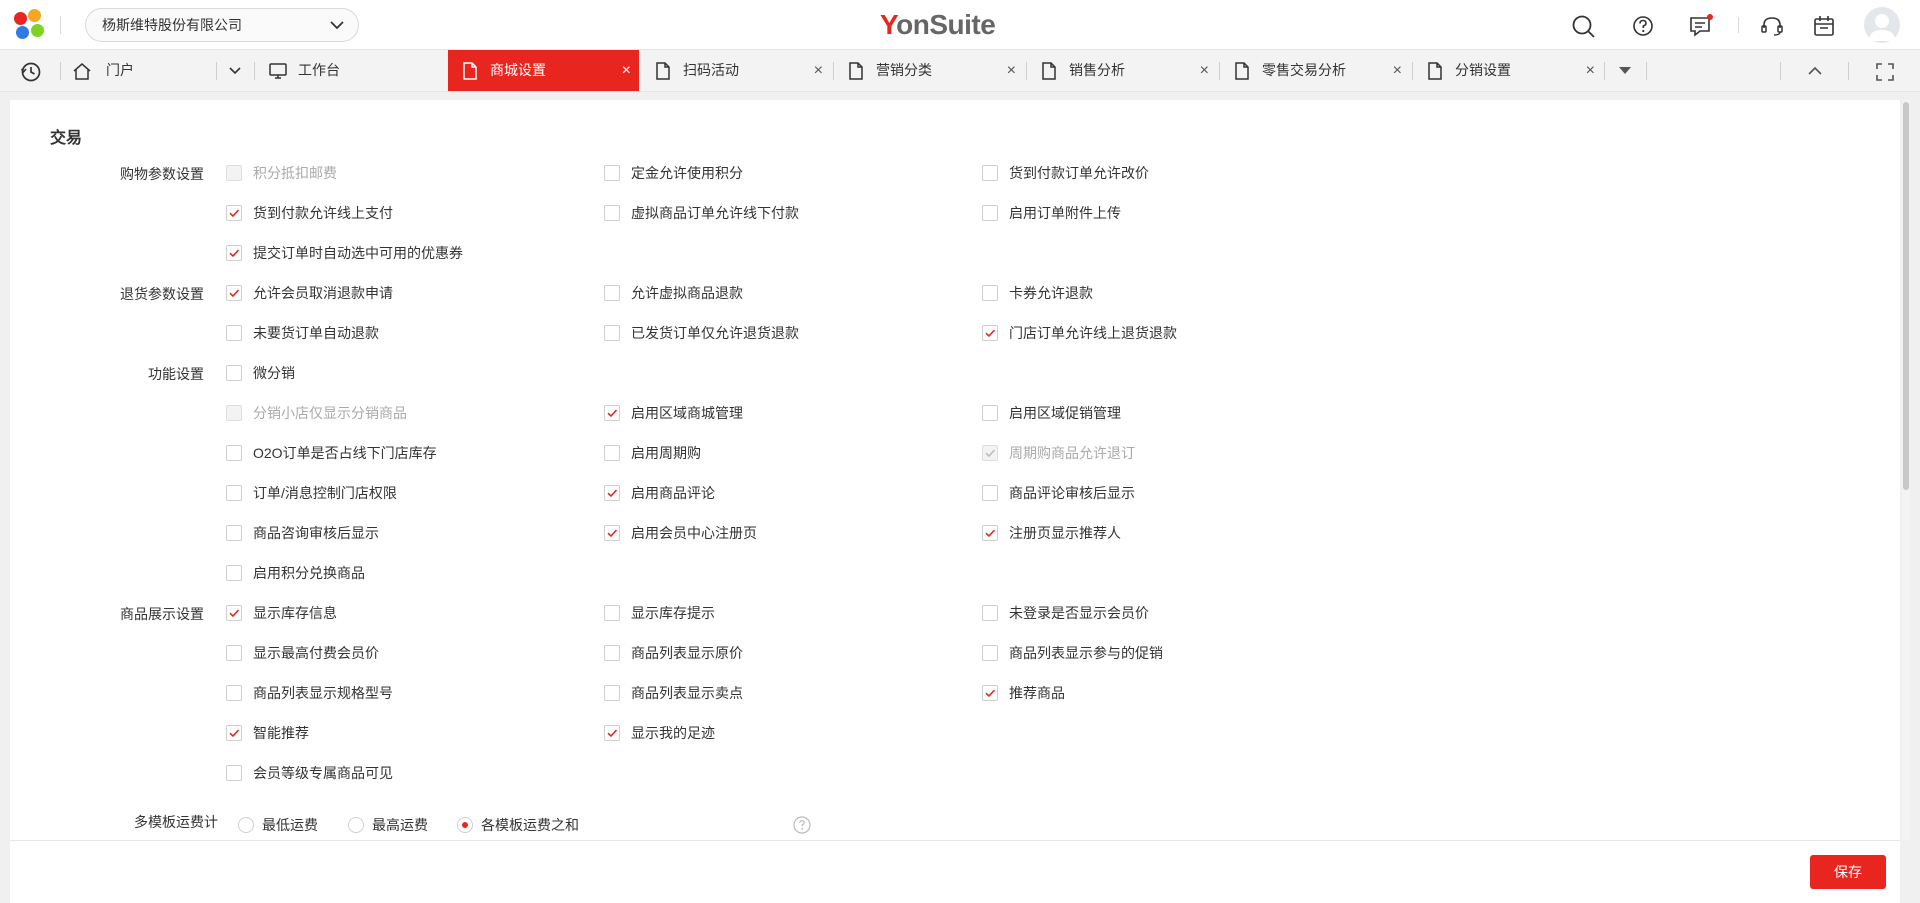 This screenshot has height=903, width=1920. I want to click on checkmark-icon, so click(990, 693).